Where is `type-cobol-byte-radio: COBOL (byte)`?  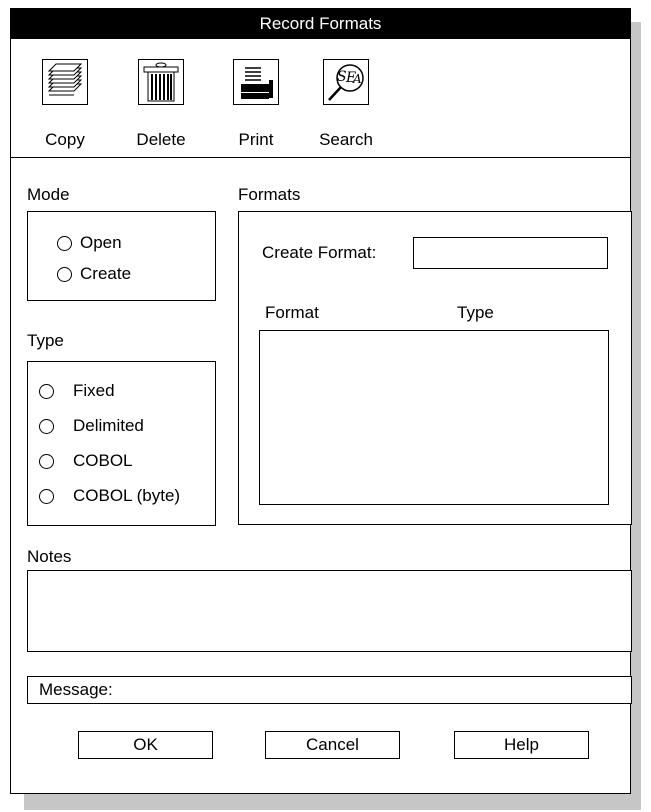
type-cobol-byte-radio: COBOL (byte) is located at coordinates (109, 496).